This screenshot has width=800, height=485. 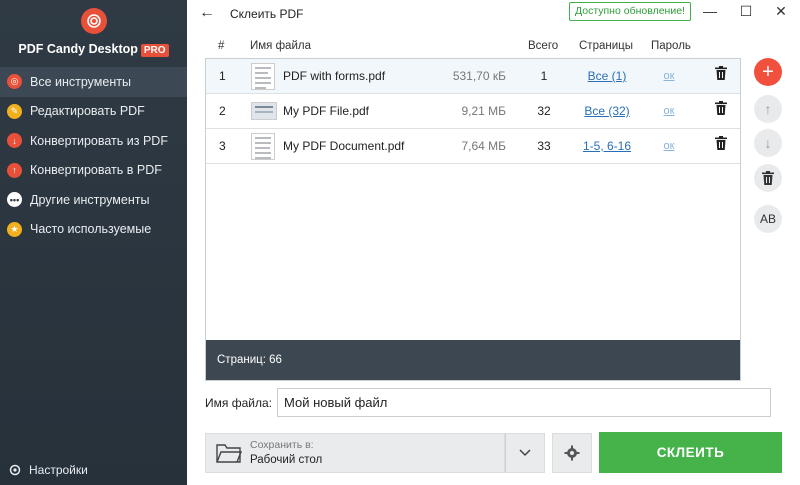 I want to click on settings-button: Настройки, so click(x=48, y=470).